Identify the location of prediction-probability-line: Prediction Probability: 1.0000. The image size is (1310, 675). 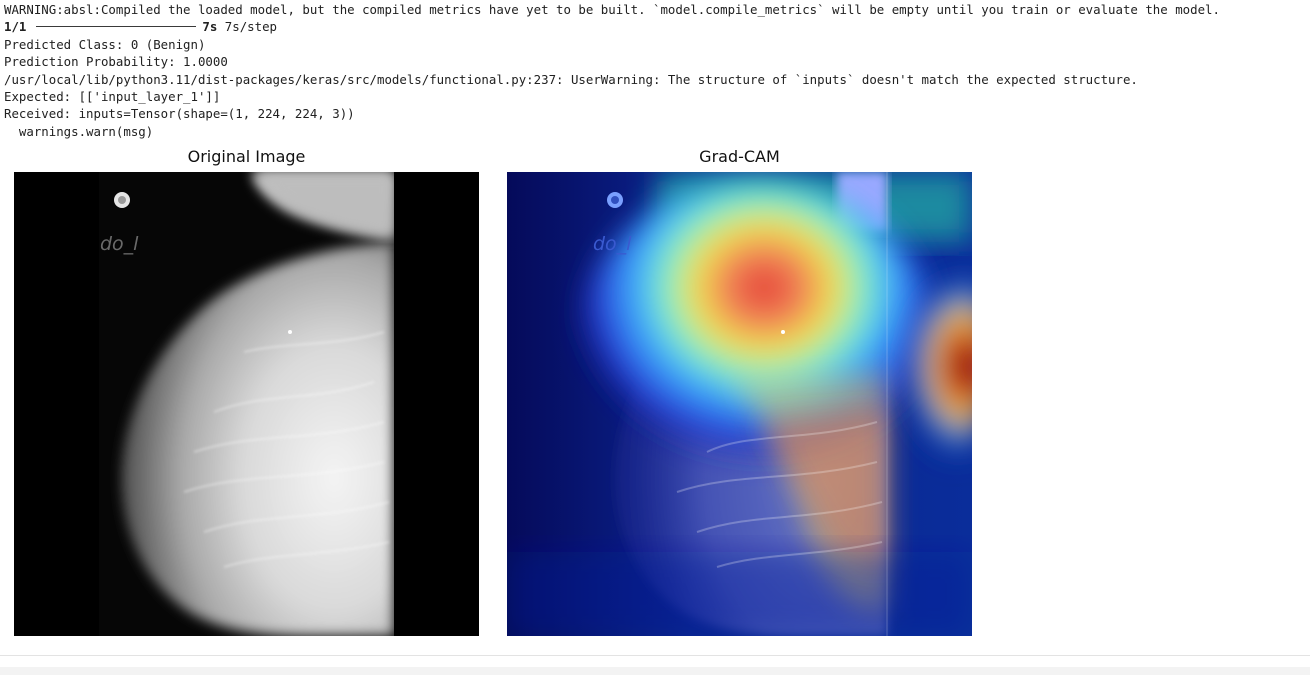
(116, 62).